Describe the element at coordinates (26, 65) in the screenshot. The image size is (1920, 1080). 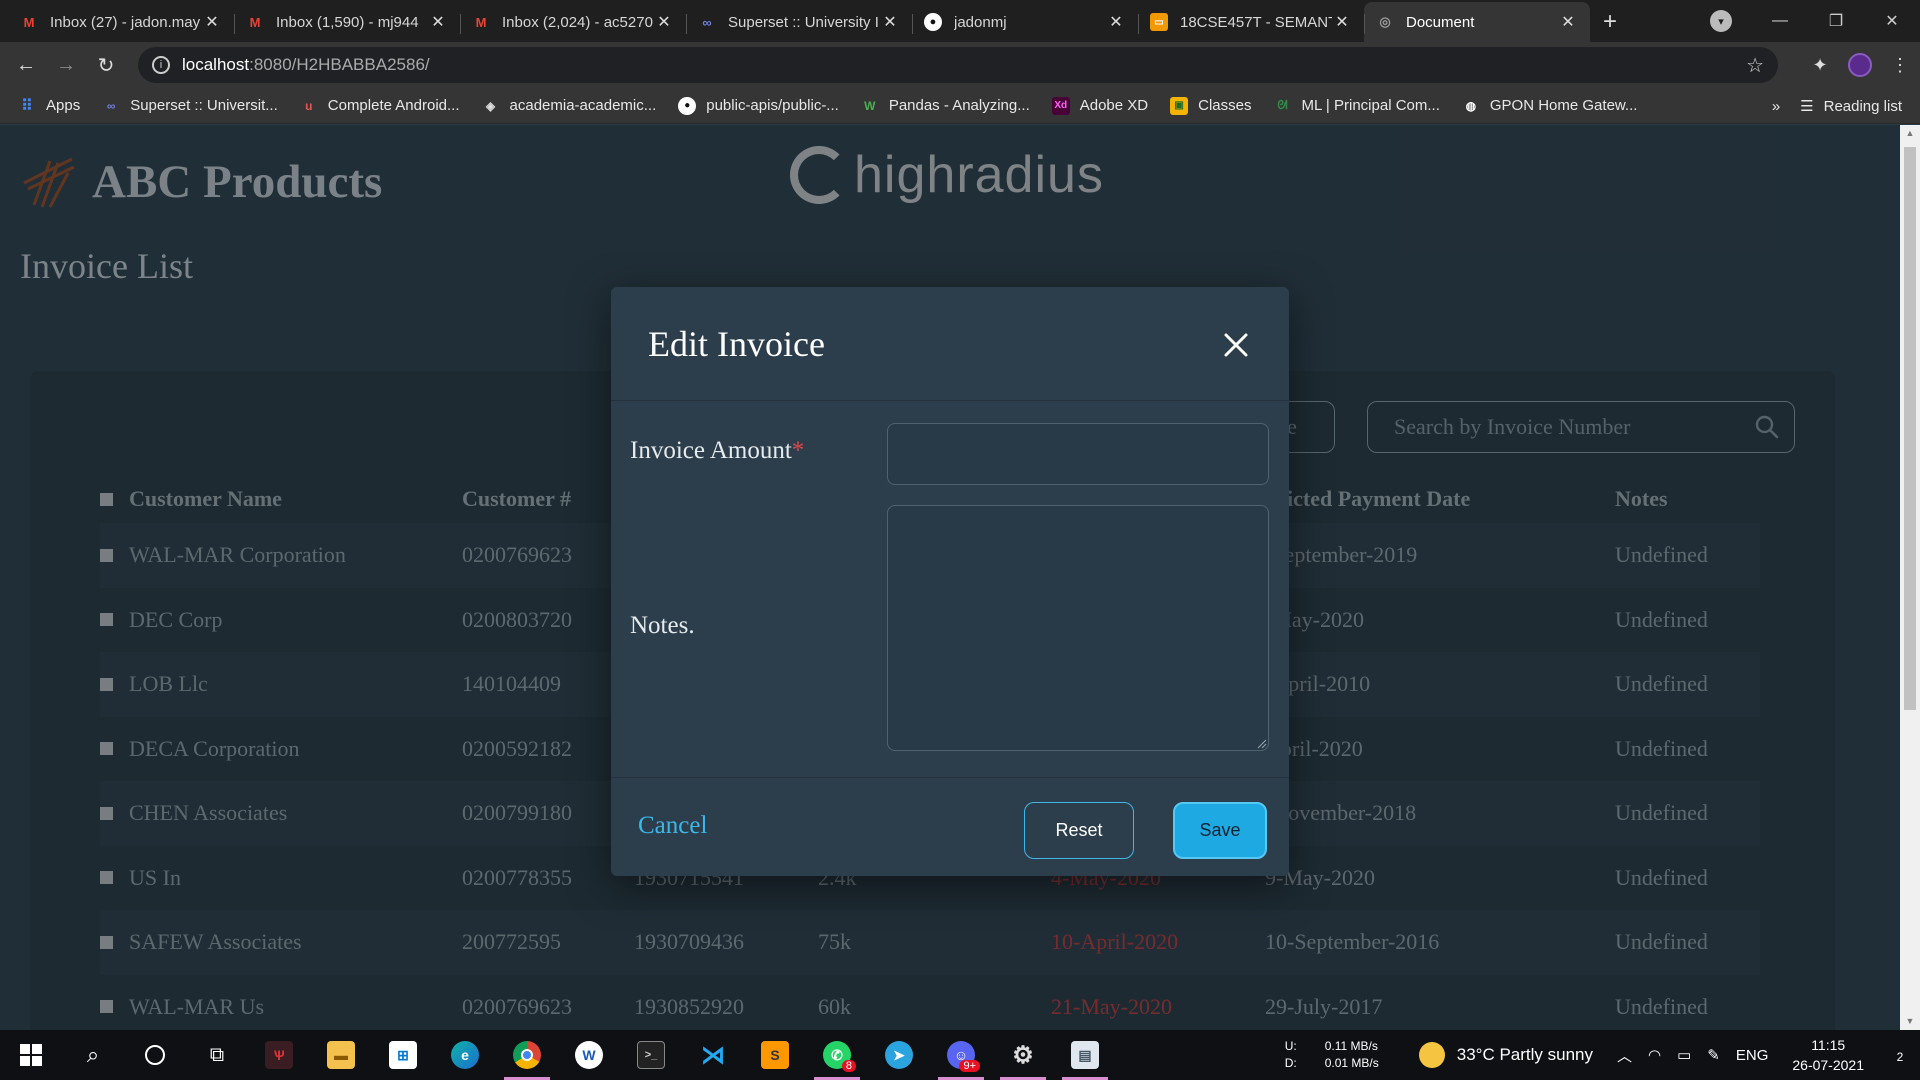
I see `back-icon: ←` at that location.